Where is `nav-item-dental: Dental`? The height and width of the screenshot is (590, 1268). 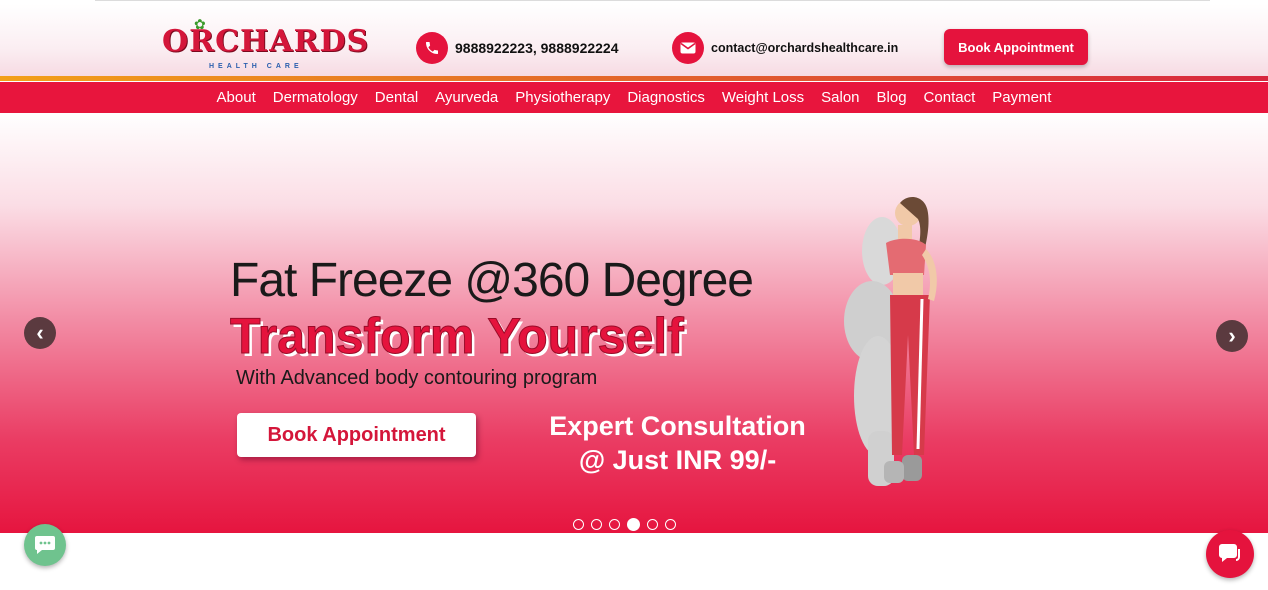
nav-item-dental: Dental is located at coordinates (396, 97).